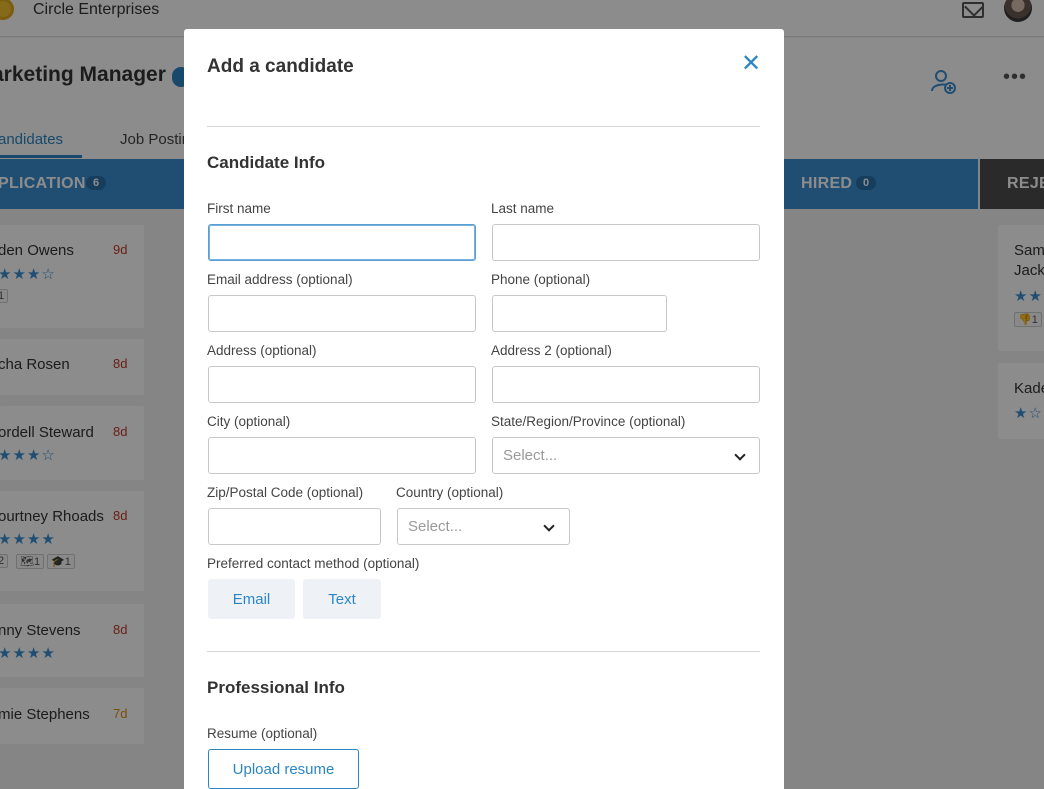  What do you see at coordinates (626, 242) in the screenshot?
I see `last-name-field` at bounding box center [626, 242].